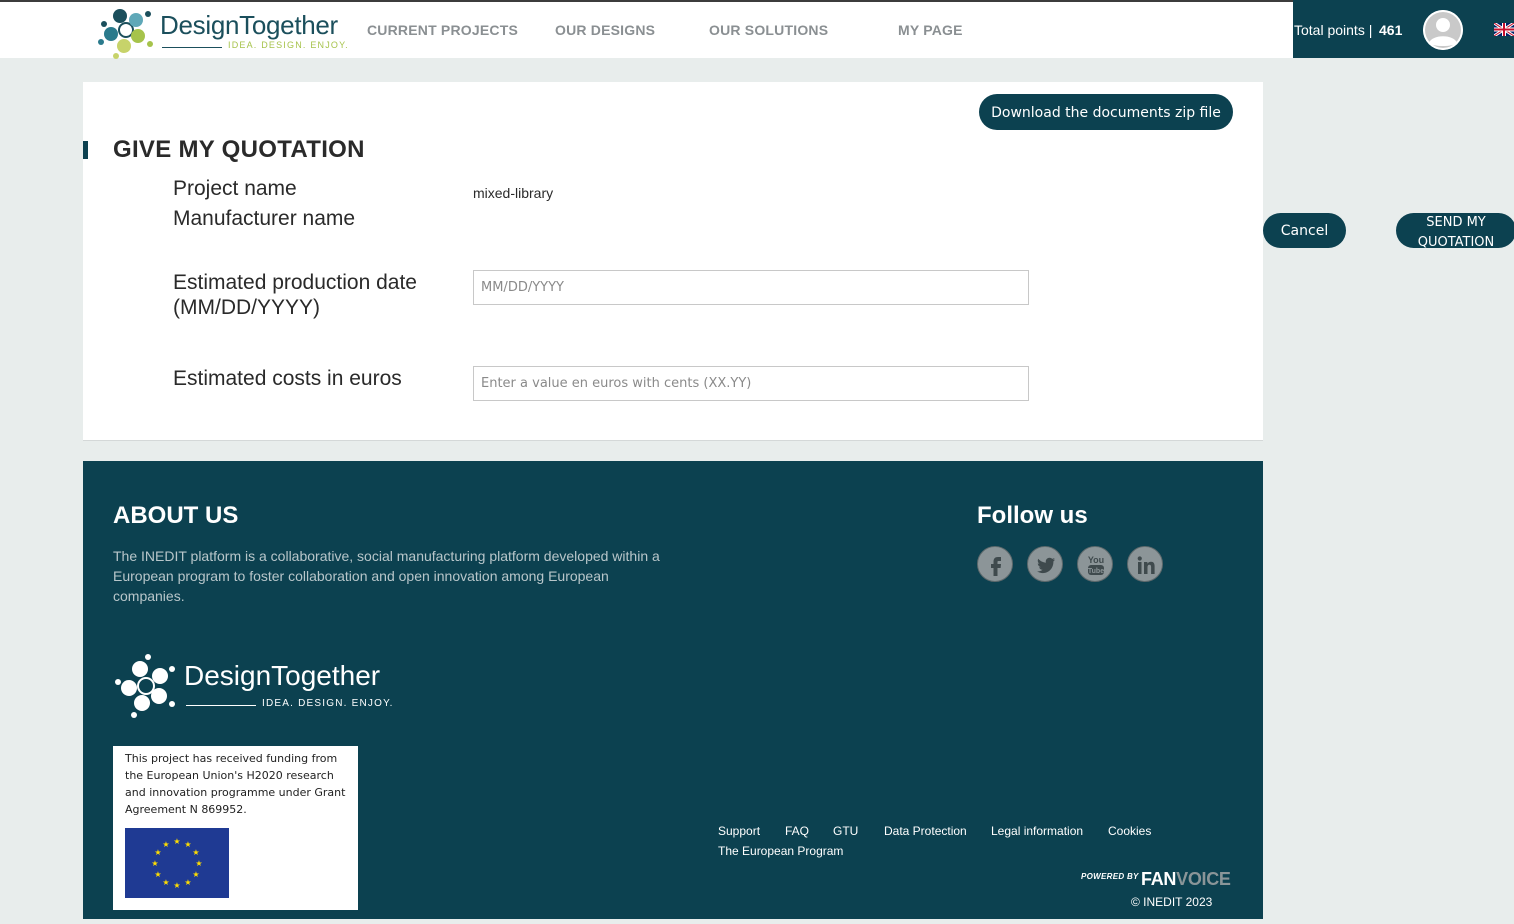 The width and height of the screenshot is (1514, 924). I want to click on footer-link-support: Support, so click(739, 831).